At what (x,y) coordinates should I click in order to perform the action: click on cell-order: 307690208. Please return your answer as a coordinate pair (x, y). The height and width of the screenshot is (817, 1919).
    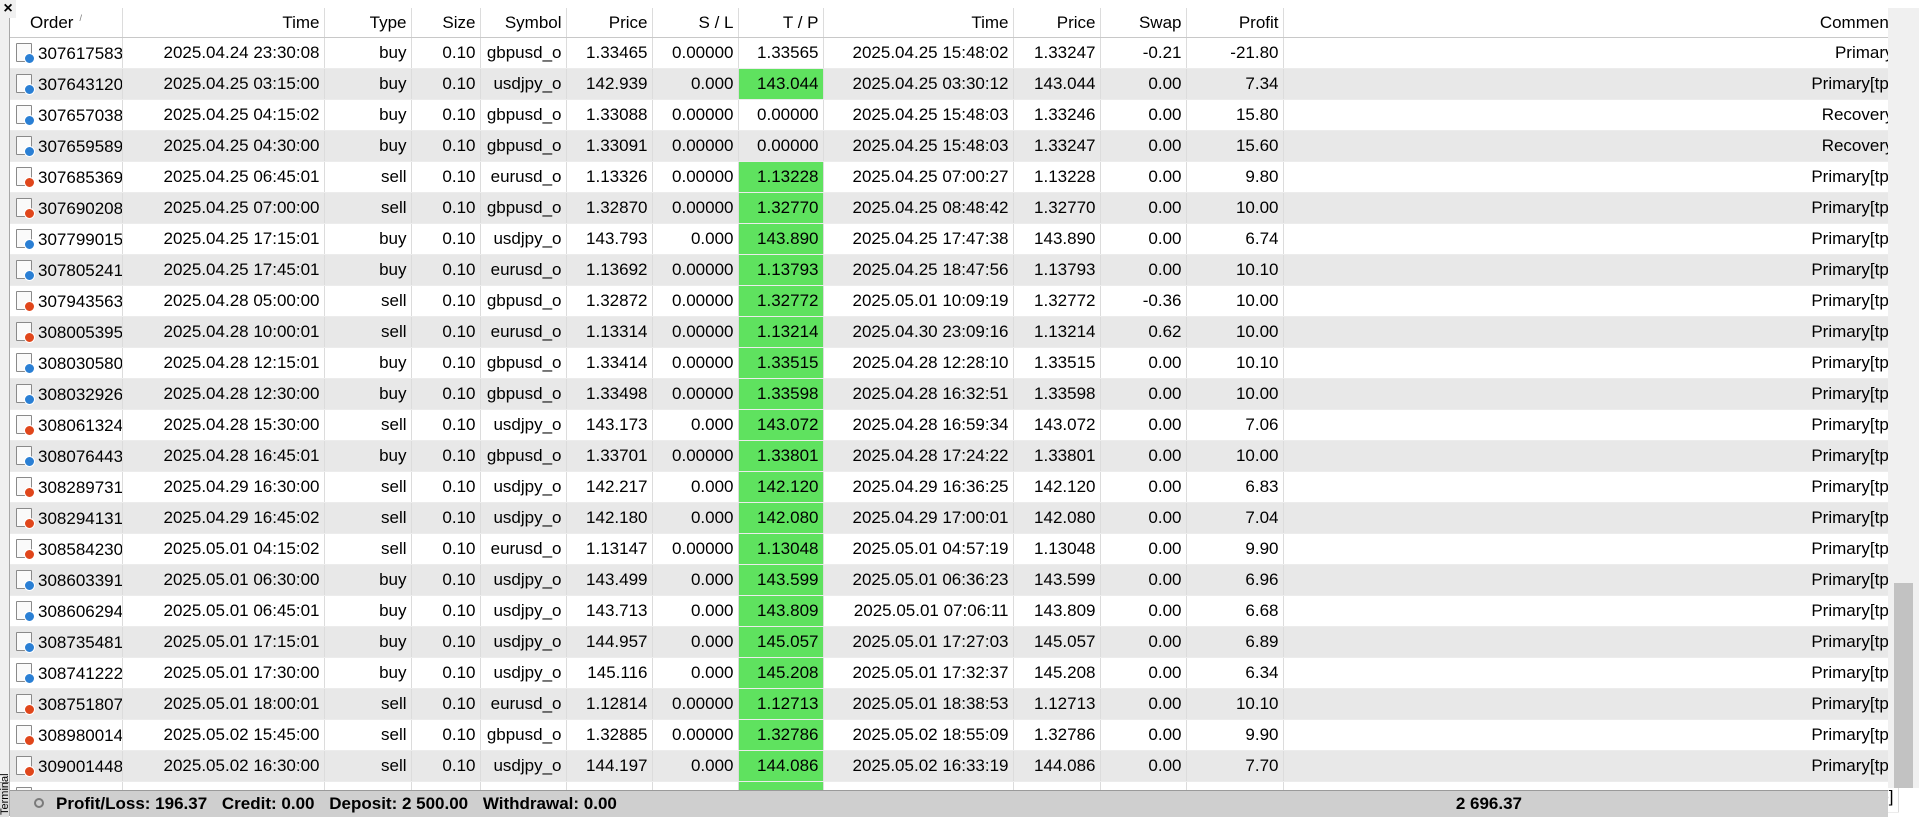
    Looking at the image, I should click on (66, 208).